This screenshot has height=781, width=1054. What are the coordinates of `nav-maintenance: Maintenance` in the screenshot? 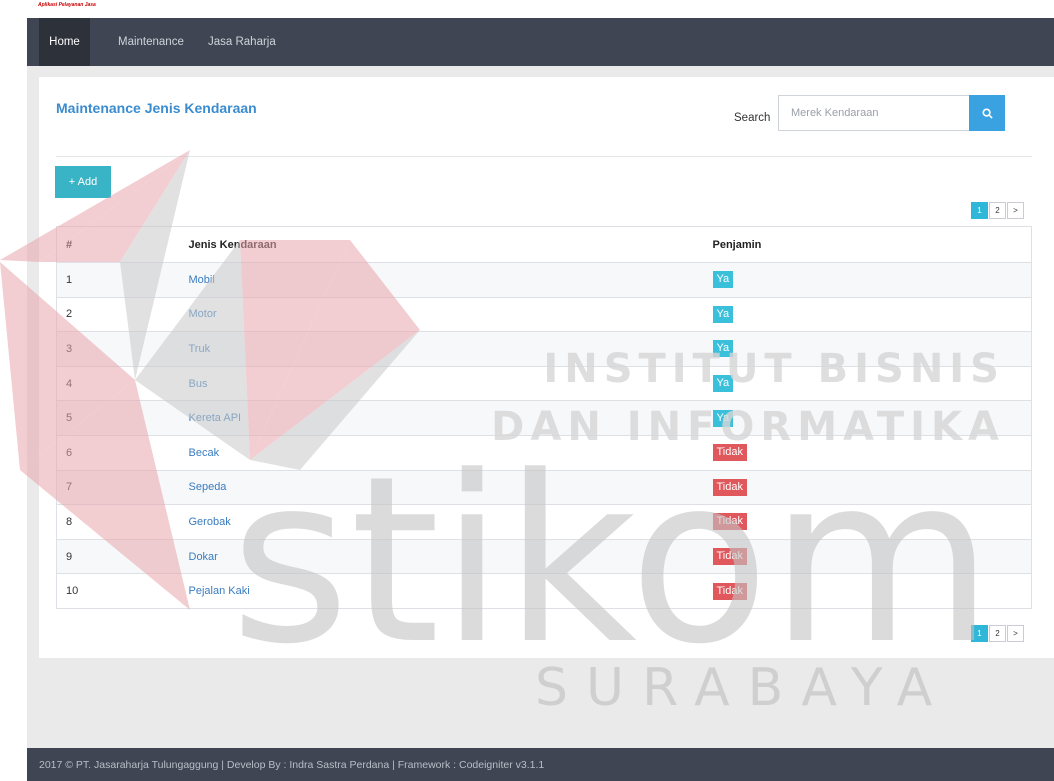 It's located at (151, 42).